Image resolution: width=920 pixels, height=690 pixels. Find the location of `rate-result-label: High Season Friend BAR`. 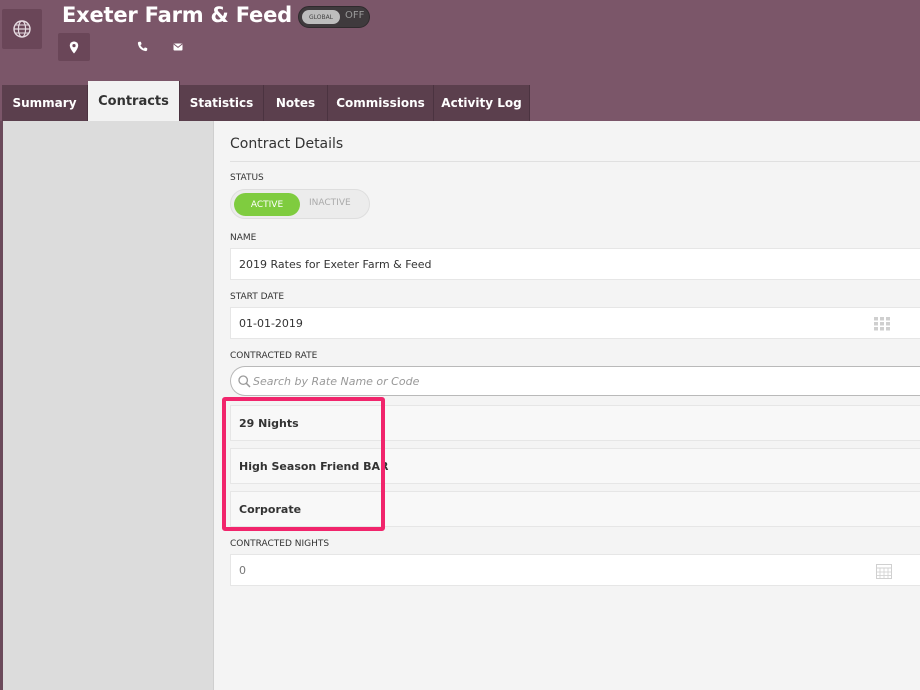

rate-result-label: High Season Friend BAR is located at coordinates (314, 466).